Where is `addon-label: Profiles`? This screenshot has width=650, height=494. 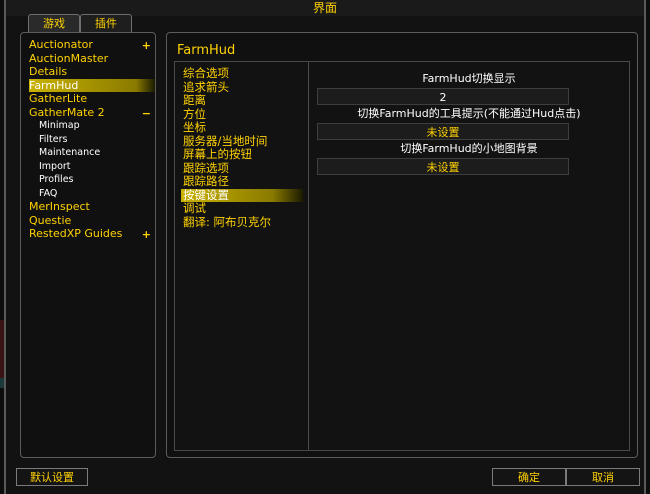 addon-label: Profiles is located at coordinates (56, 179).